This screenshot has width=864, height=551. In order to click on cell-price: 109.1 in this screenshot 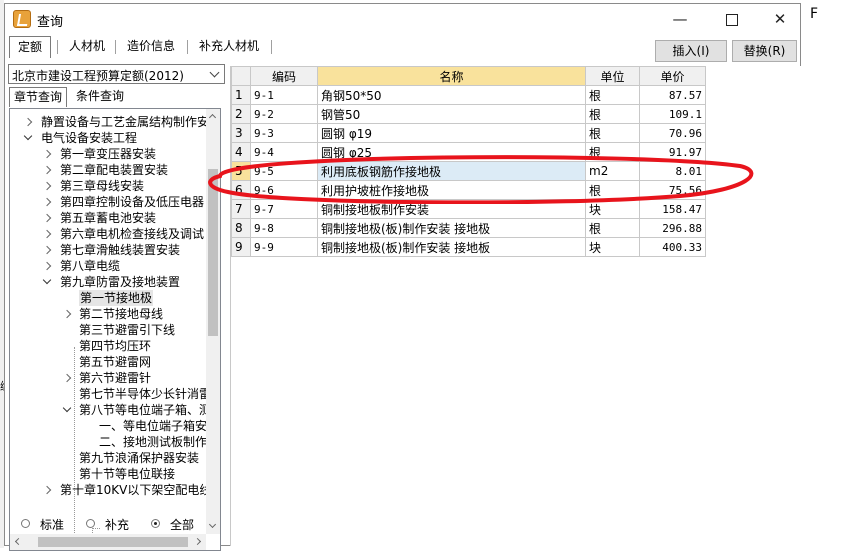, I will do `click(672, 114)`.